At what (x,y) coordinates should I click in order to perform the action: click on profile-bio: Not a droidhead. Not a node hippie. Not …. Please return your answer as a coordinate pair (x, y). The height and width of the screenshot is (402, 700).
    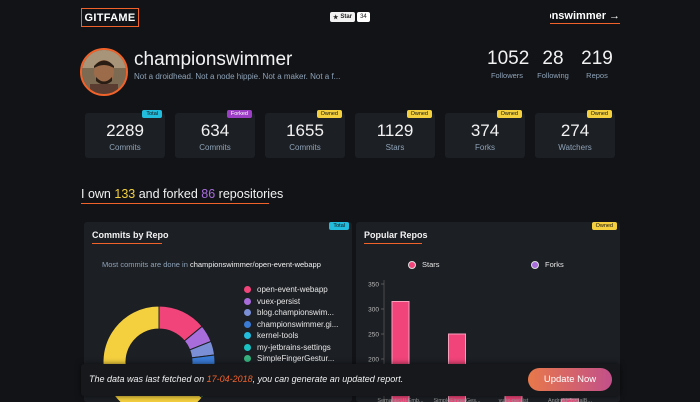
    Looking at the image, I should click on (237, 76).